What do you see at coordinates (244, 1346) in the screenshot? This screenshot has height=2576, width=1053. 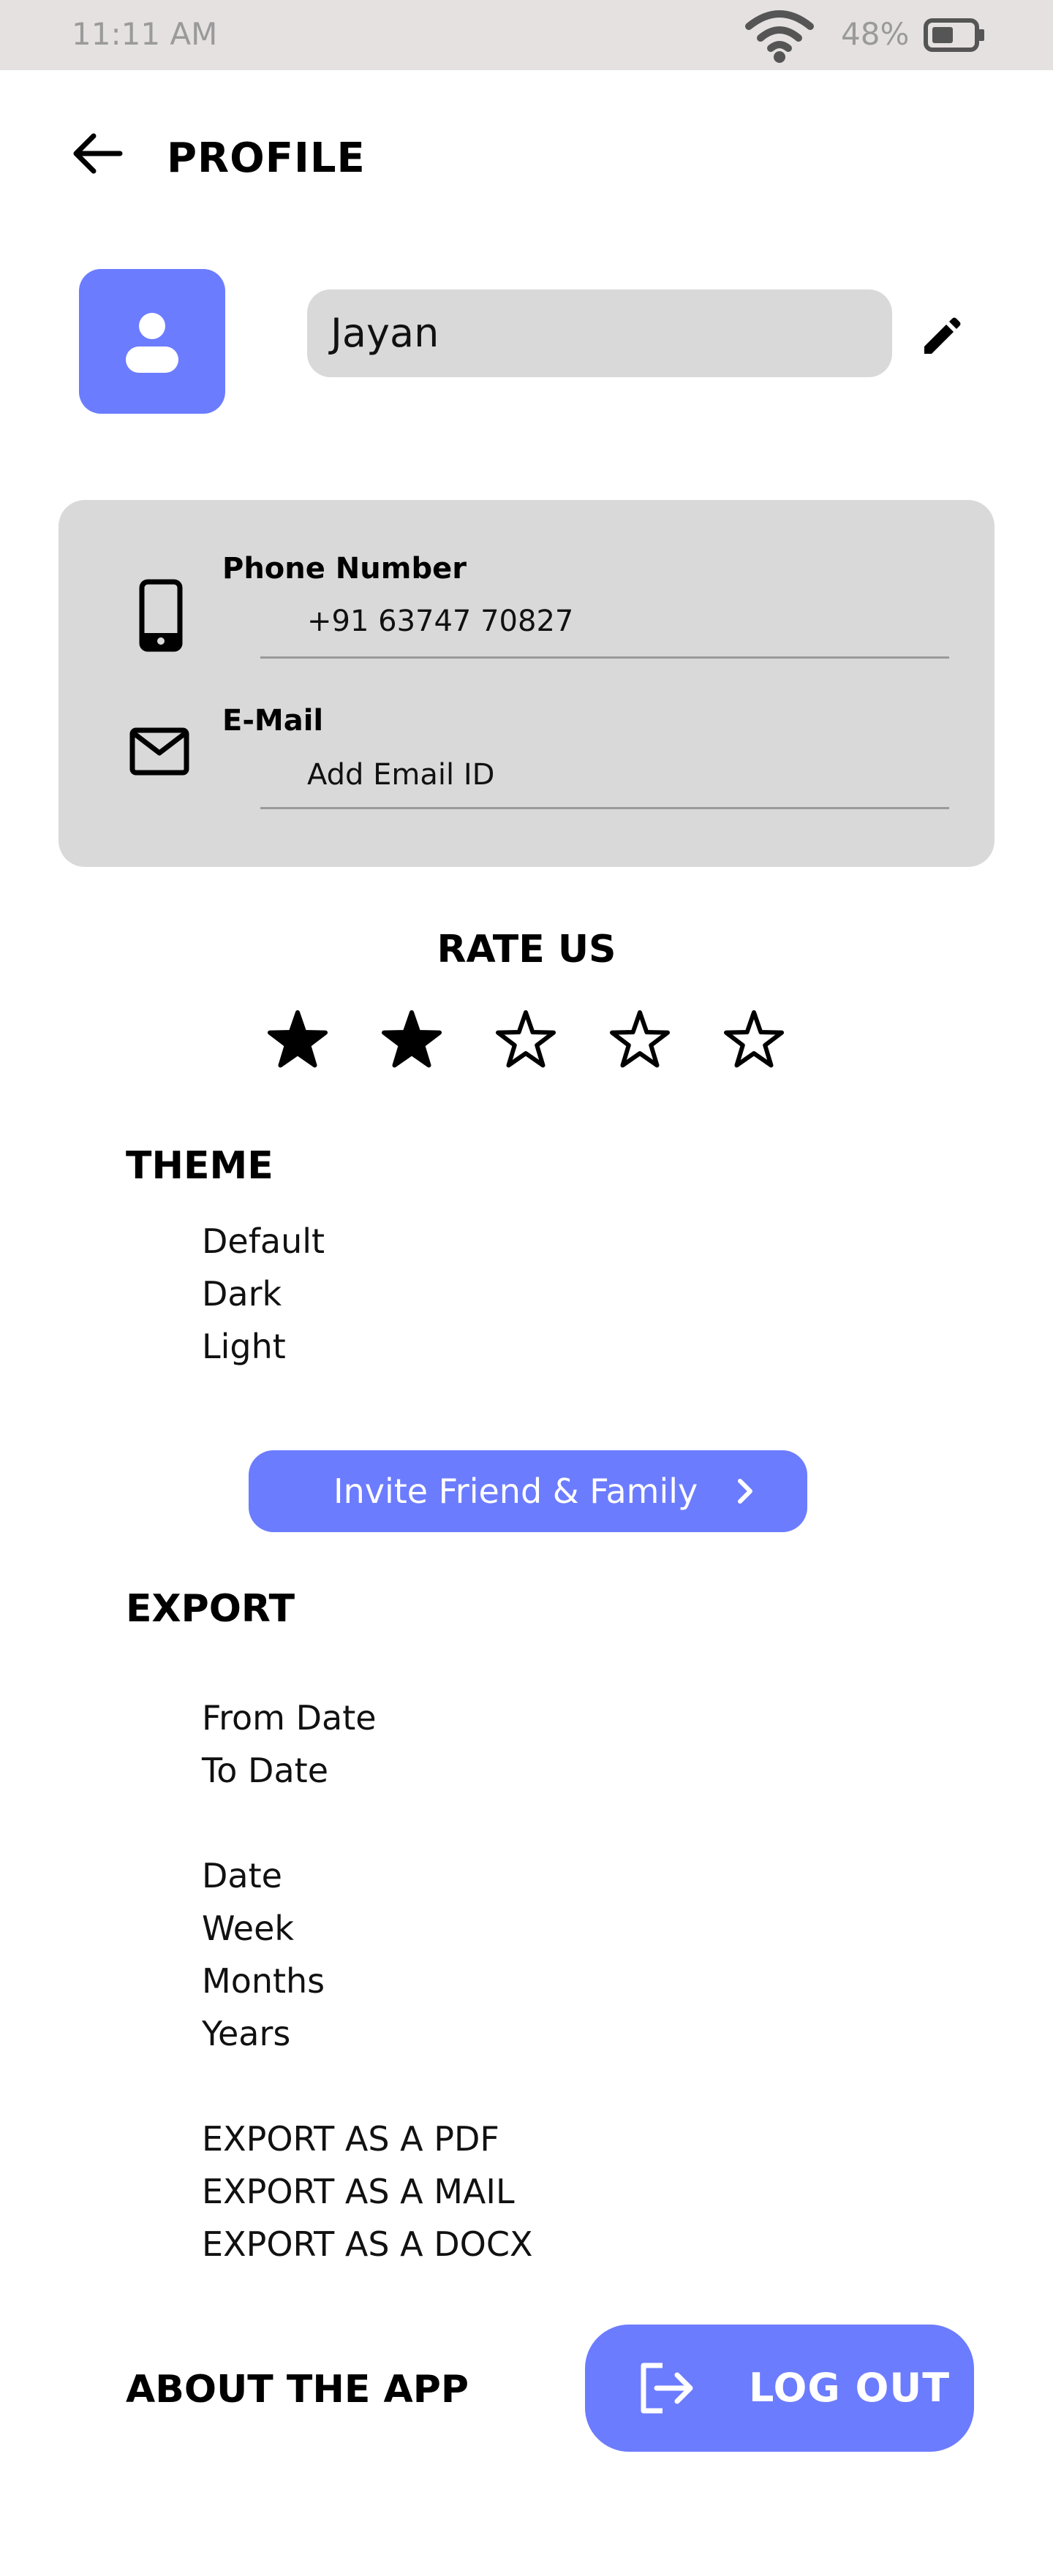 I see `theme-option-light: Light` at bounding box center [244, 1346].